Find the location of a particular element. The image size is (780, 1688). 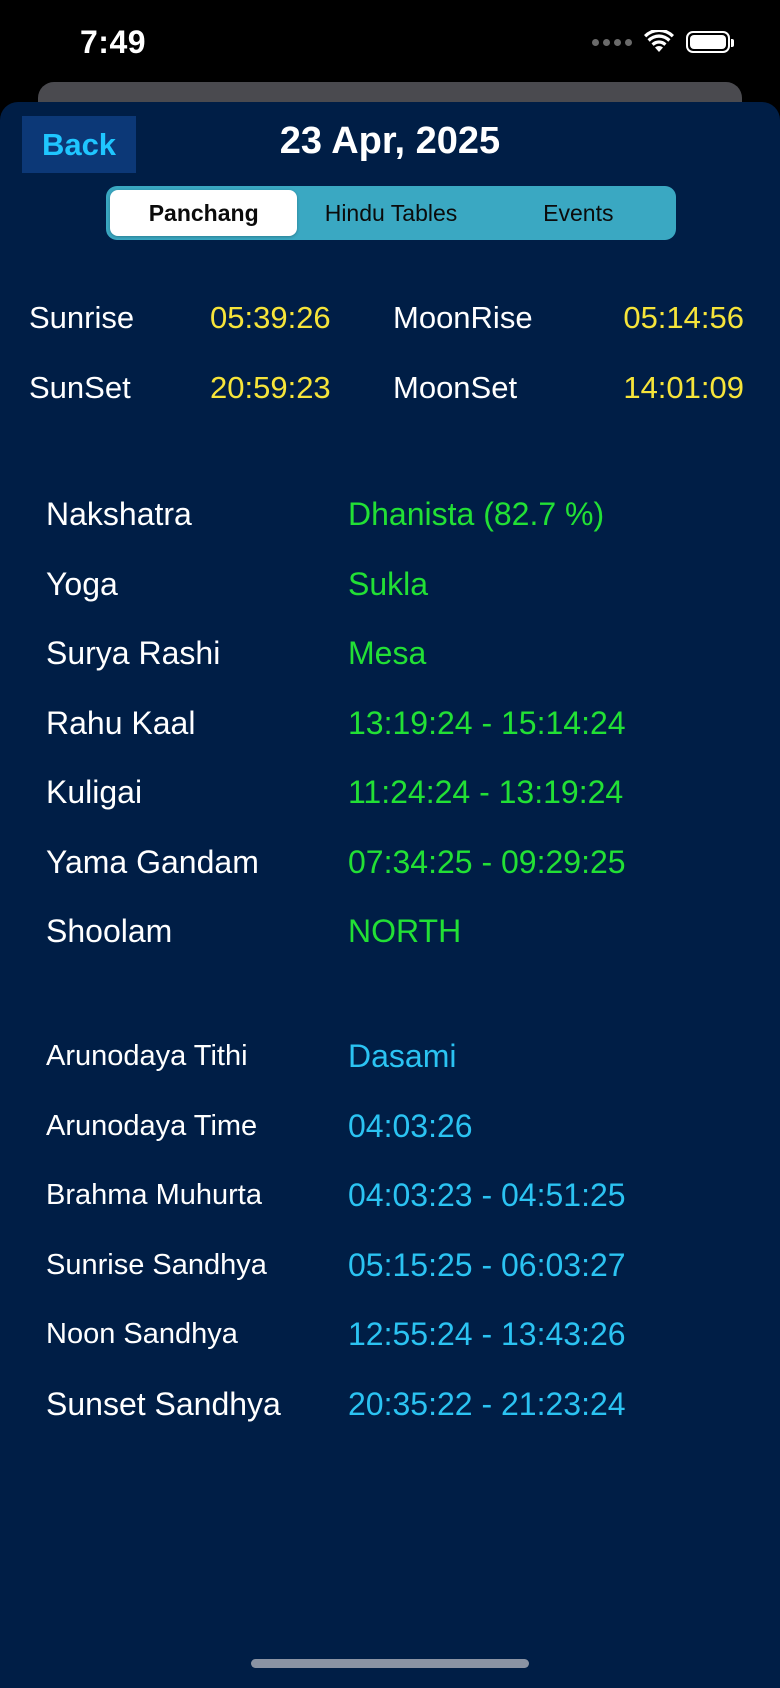

detail-value: Sukla is located at coordinates (388, 584).